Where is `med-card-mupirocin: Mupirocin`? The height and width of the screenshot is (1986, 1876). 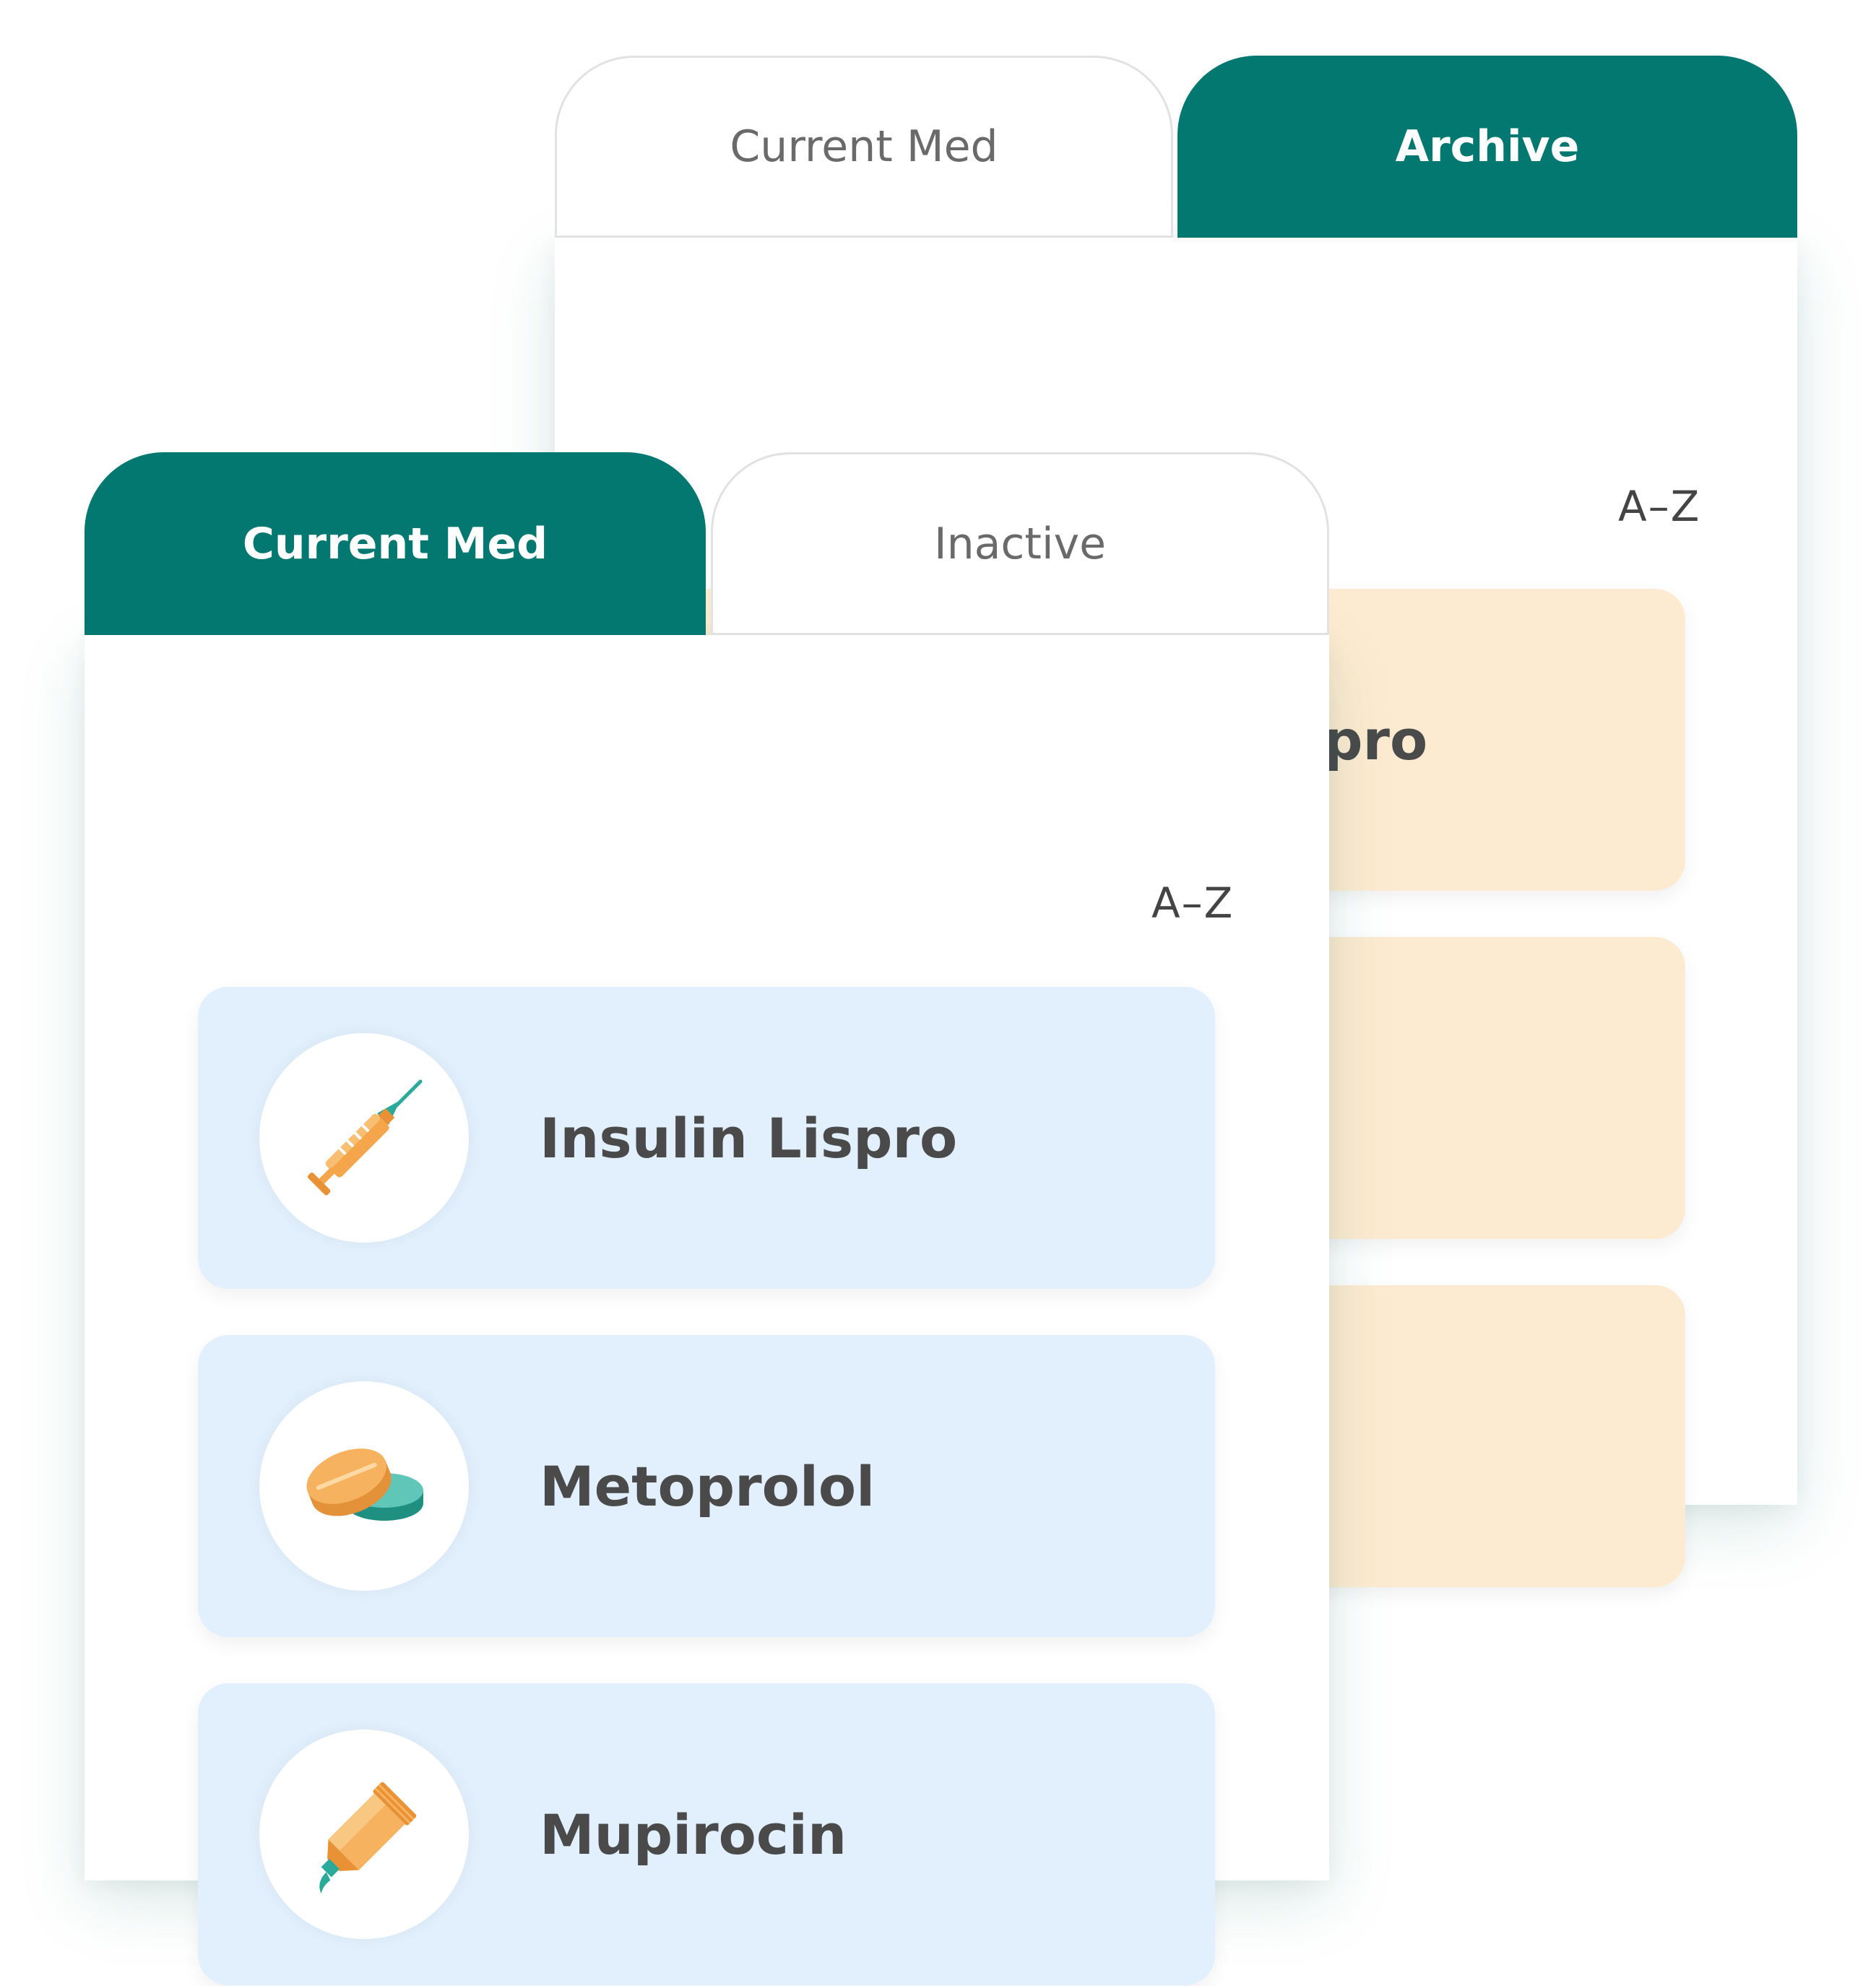 med-card-mupirocin: Mupirocin is located at coordinates (706, 1834).